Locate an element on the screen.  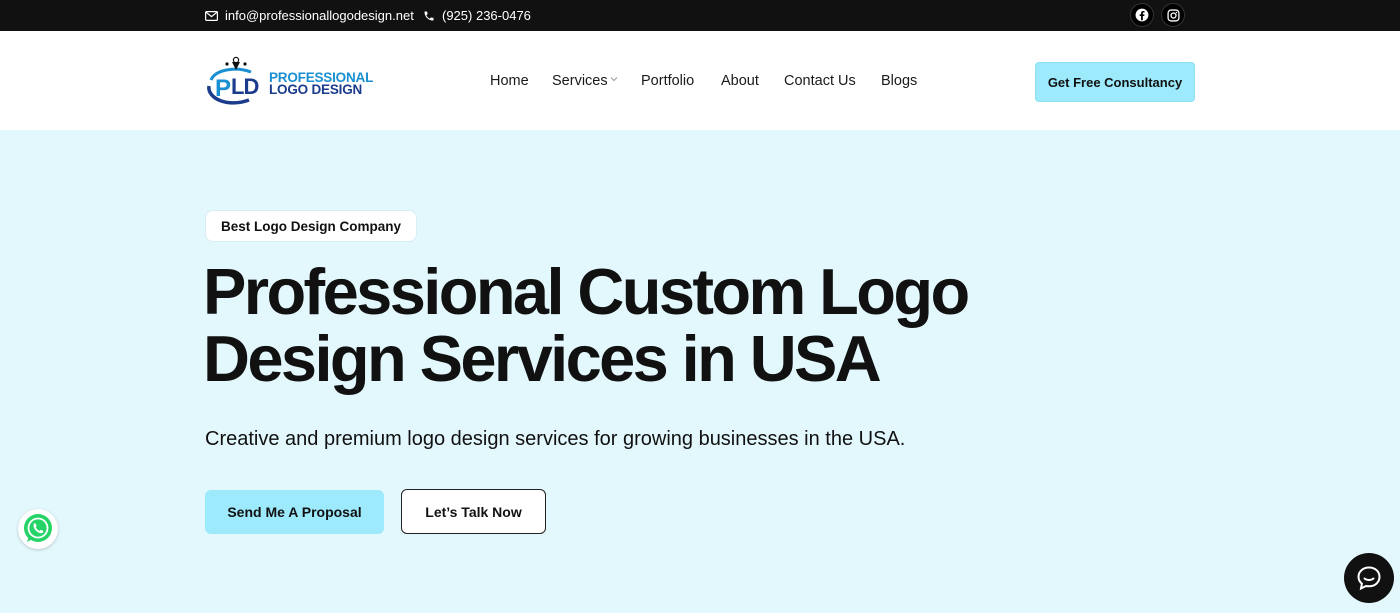
nav-contact-us: Contact Us is located at coordinates (820, 80).